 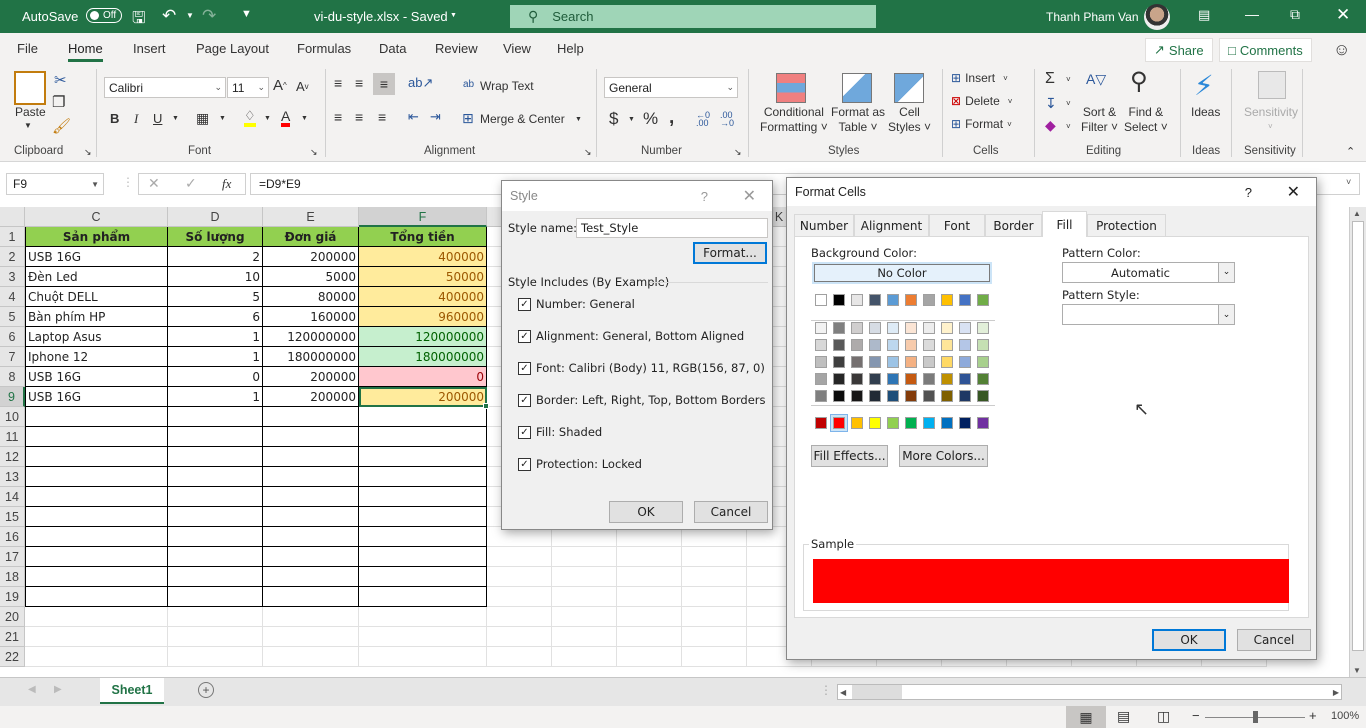 I want to click on row-header-12: 12, so click(x=12, y=457).